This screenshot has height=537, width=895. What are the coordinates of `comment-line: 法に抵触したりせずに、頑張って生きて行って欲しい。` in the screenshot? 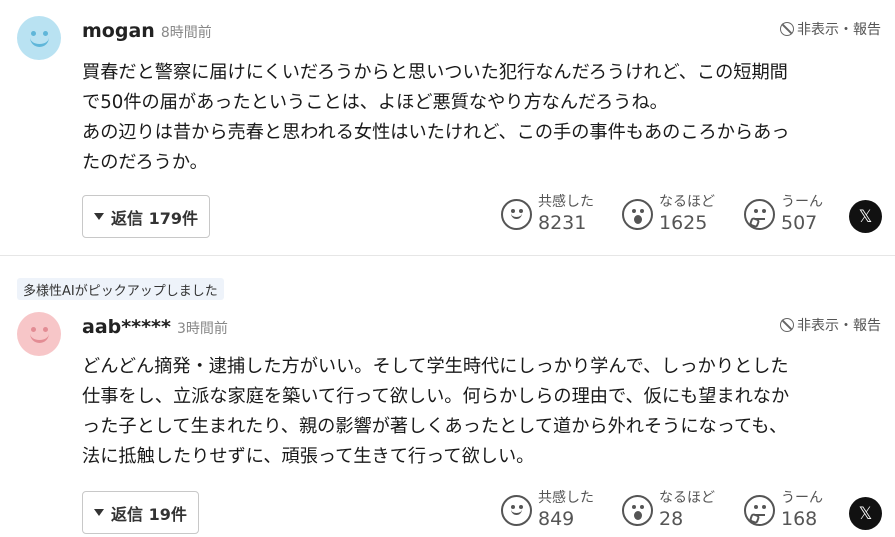 It's located at (308, 456).